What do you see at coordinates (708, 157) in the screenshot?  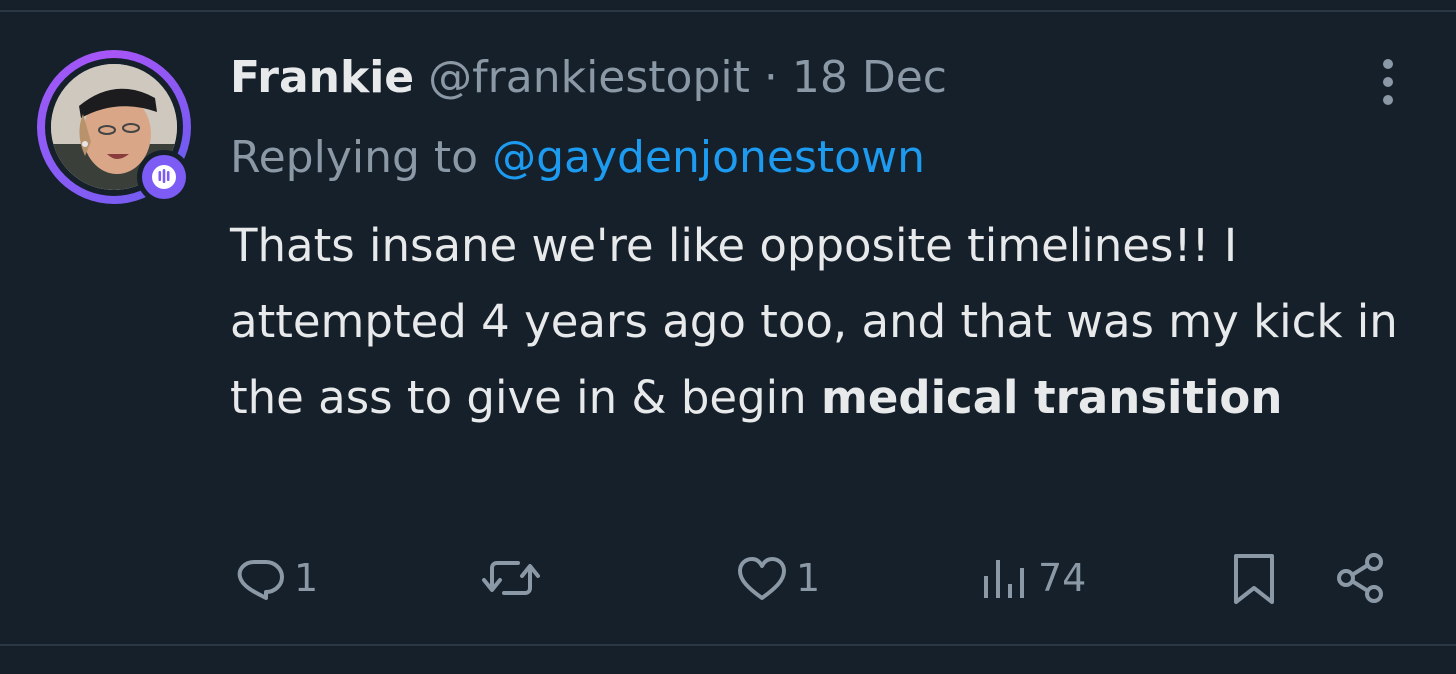 I see `reply-target-link: @gaydenjonestown` at bounding box center [708, 157].